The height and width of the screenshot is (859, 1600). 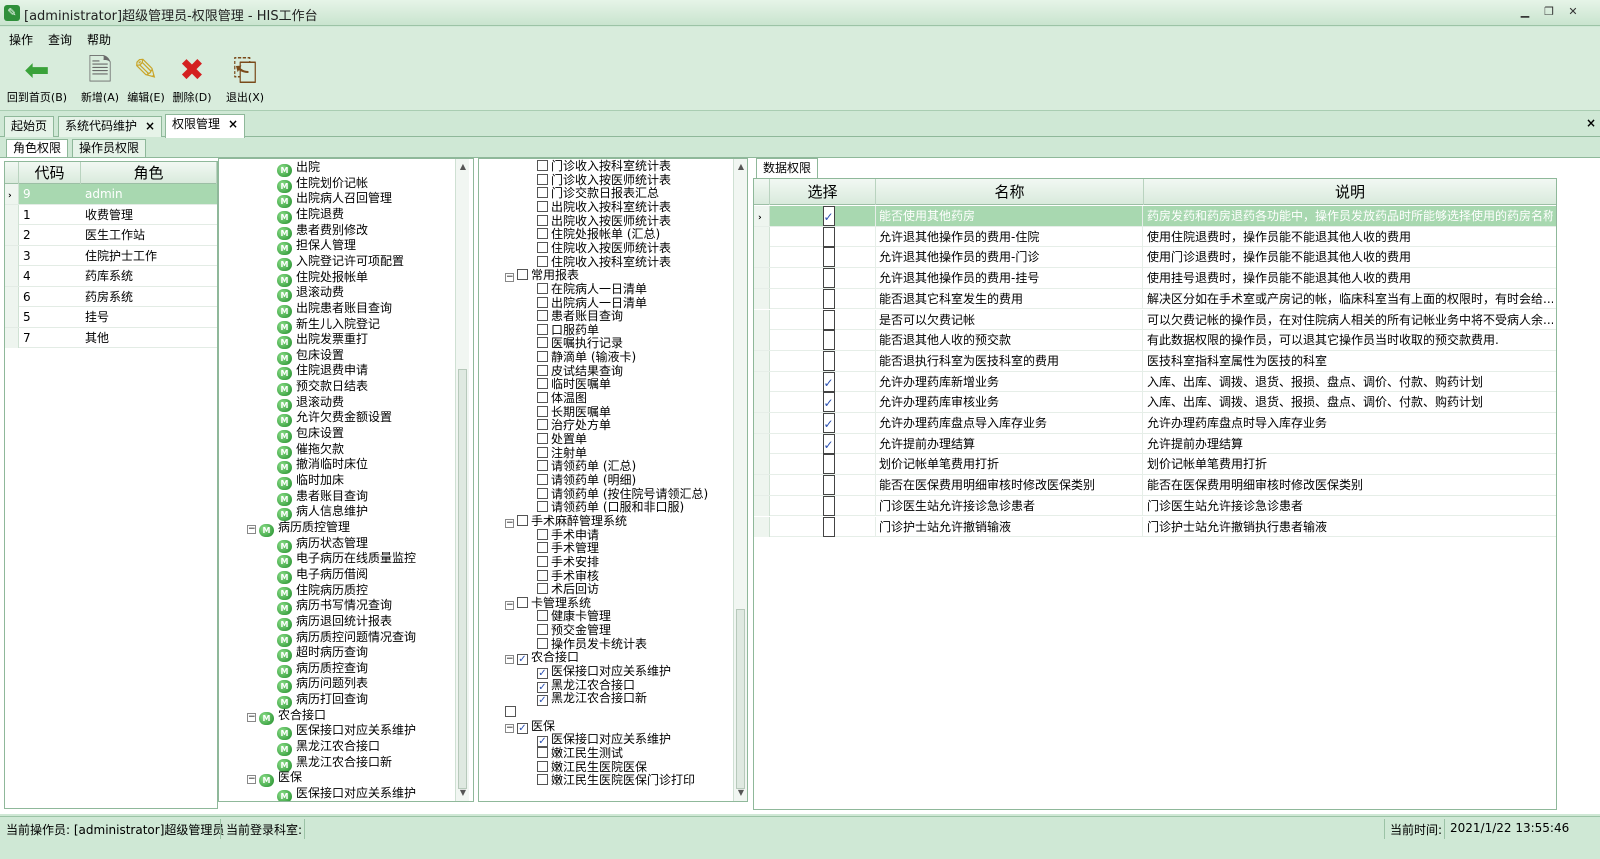 I want to click on tree-node: M 退滚动费, so click(x=310, y=403).